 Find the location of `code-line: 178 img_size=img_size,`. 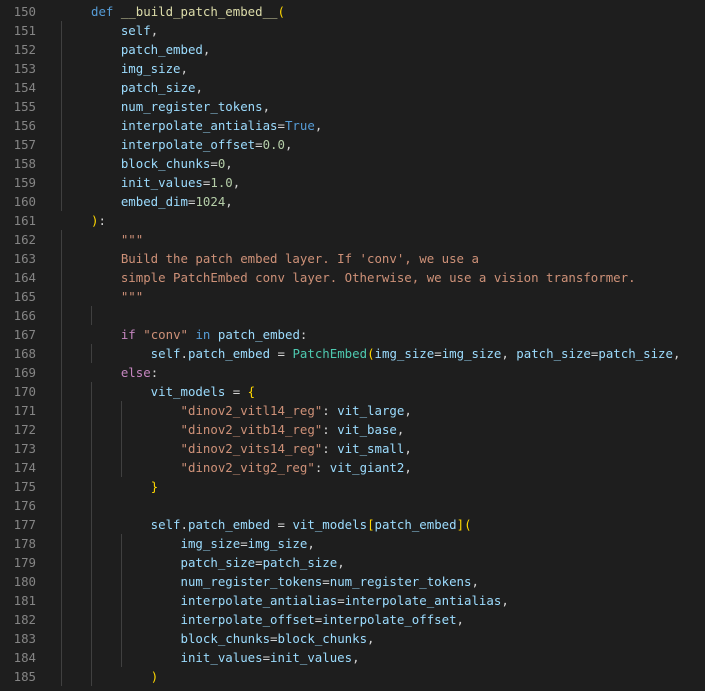

code-line: 178 img_size=img_size, is located at coordinates (352, 543).